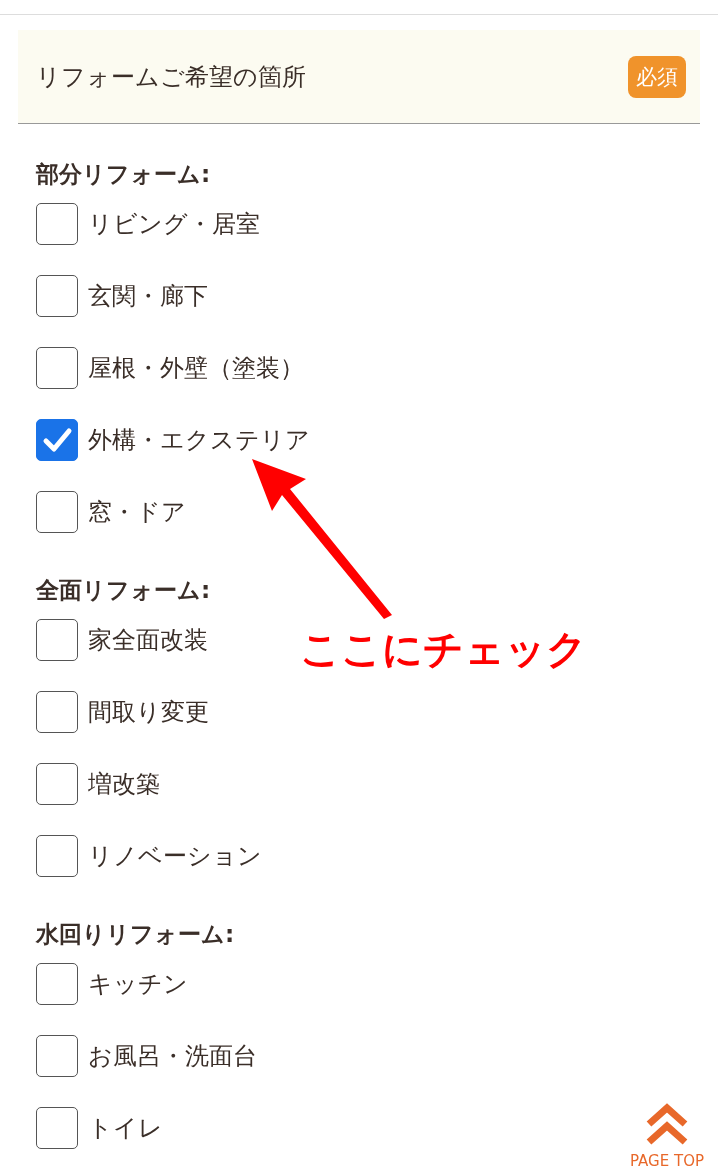 This screenshot has width=718, height=1172. What do you see at coordinates (148, 712) in the screenshot?
I see `option-label: 間取り変更` at bounding box center [148, 712].